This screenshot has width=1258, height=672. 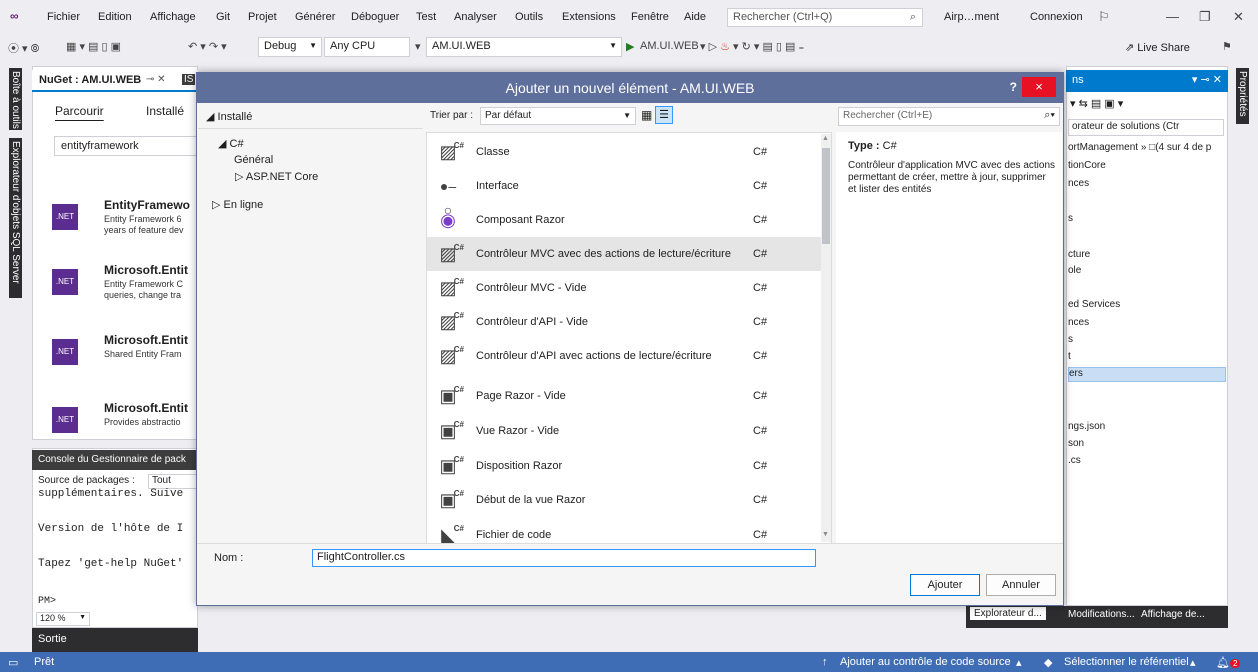 What do you see at coordinates (79, 111) in the screenshot?
I see `tab-parcourir: Parcourir` at bounding box center [79, 111].